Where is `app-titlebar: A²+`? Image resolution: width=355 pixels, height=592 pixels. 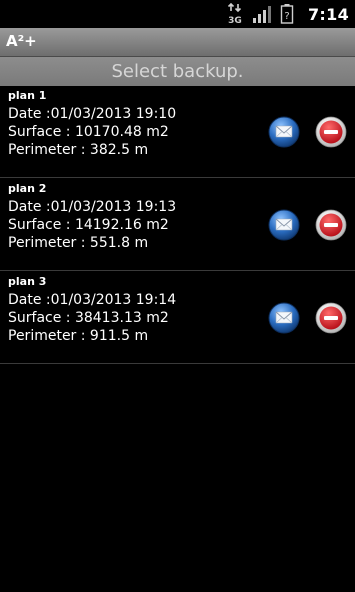
app-titlebar: A²+ is located at coordinates (177, 42).